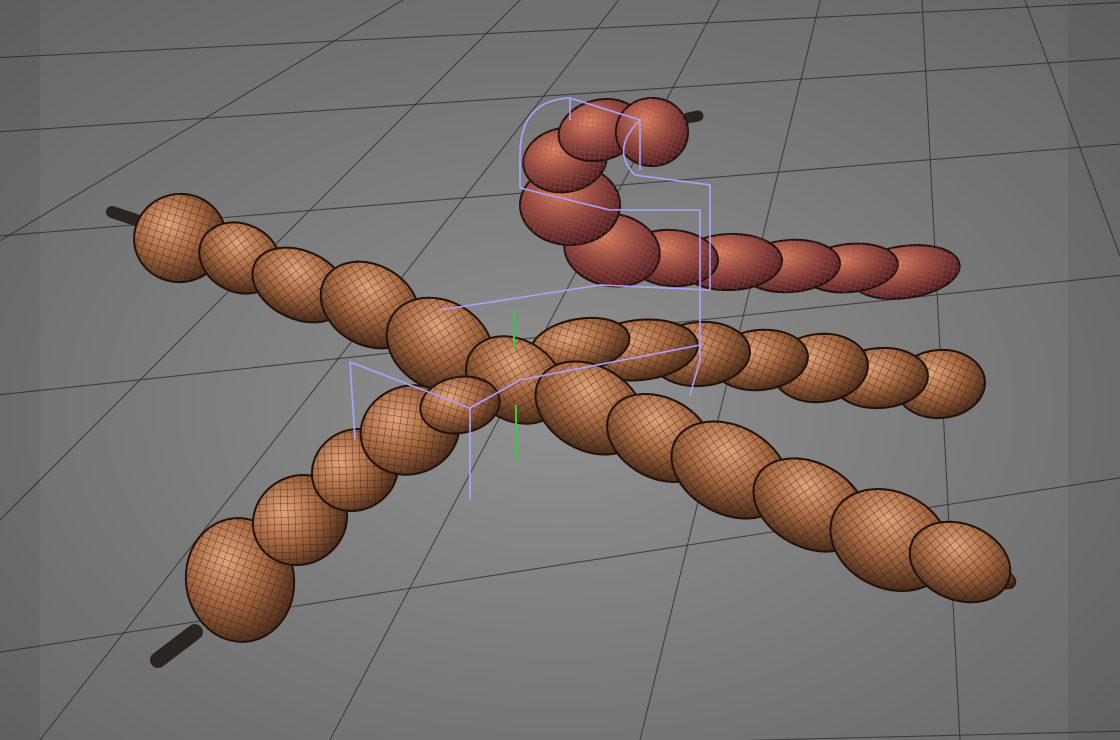 The width and height of the screenshot is (1120, 740). Describe the element at coordinates (652, 132) in the screenshot. I see `pod-segment-wire` at that location.